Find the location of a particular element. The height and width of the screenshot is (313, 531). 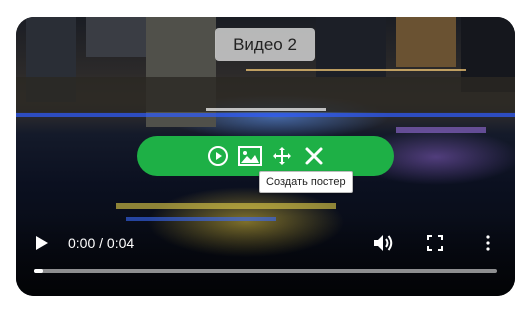

time-display: 0:00 / 0:04 is located at coordinates (101, 243).